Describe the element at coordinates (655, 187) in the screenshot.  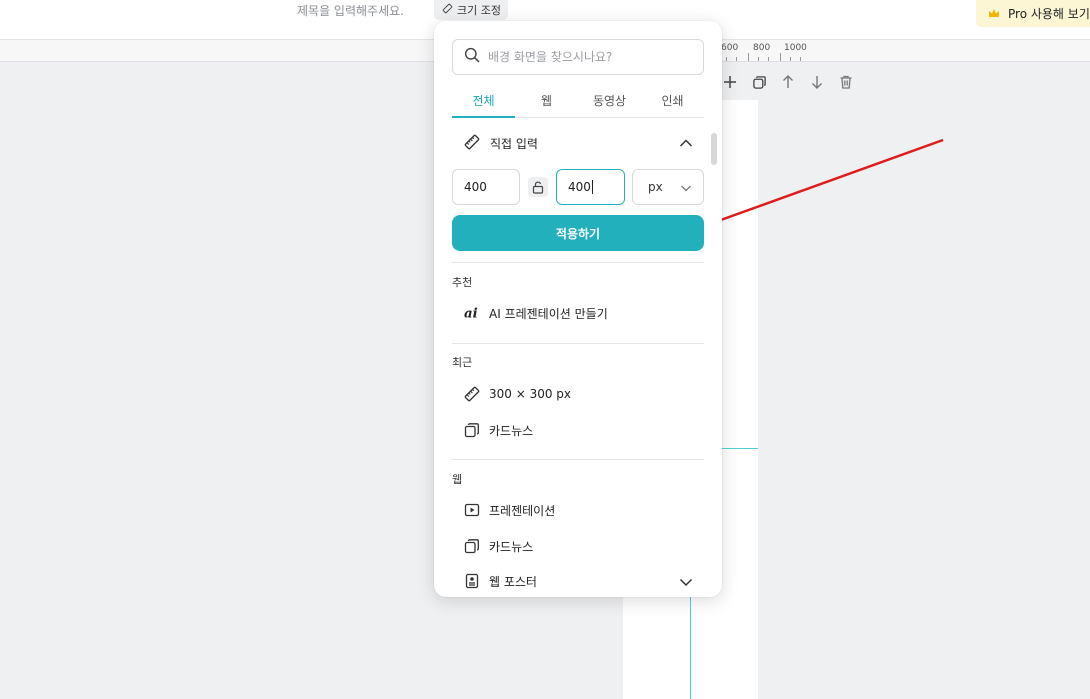
I see `unit-value: px` at that location.